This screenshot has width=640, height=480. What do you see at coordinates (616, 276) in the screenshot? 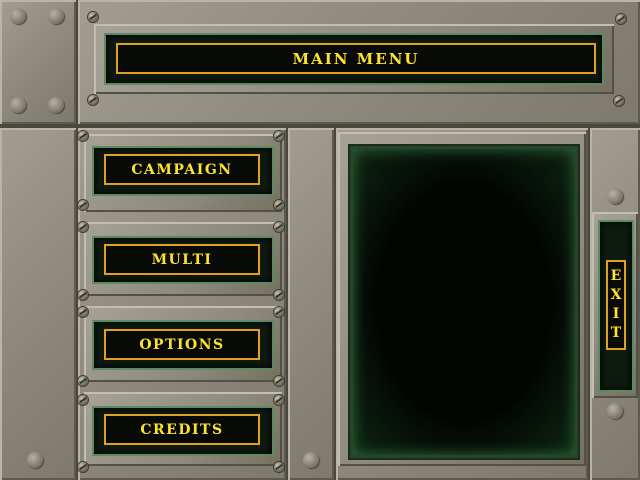
I see `exit-letter: E` at bounding box center [616, 276].